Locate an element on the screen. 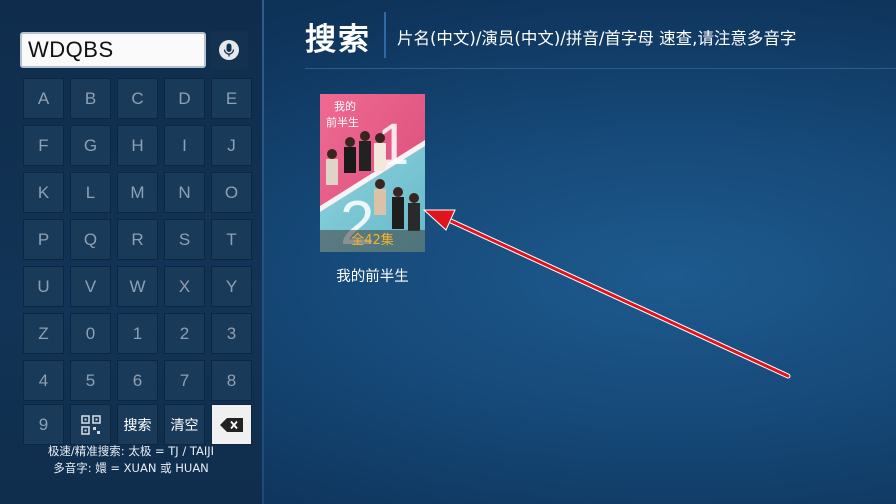  key-y: Y is located at coordinates (231, 286).